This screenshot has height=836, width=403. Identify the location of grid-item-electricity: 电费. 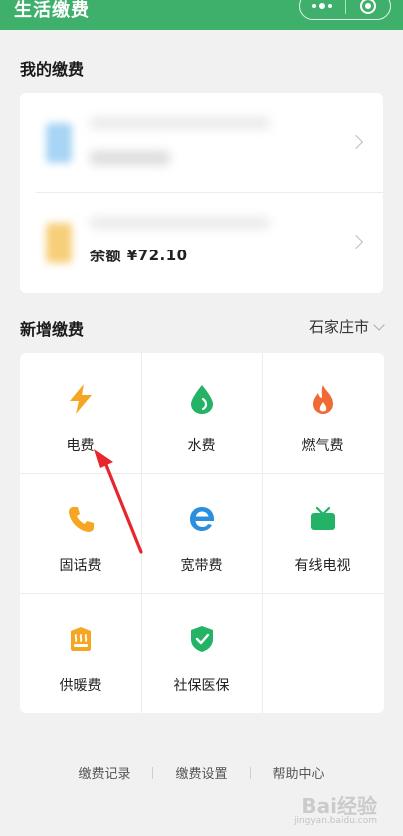
(80, 413).